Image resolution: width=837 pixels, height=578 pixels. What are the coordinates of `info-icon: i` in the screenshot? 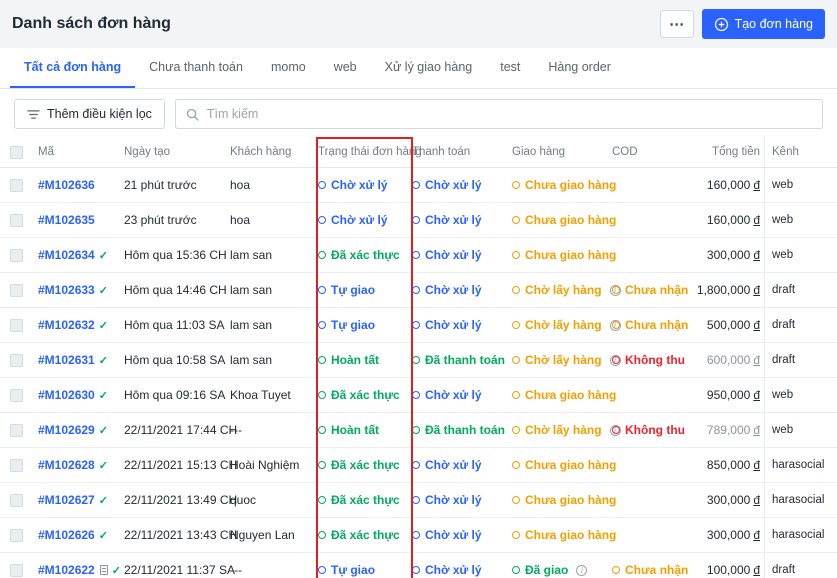 It's located at (582, 570).